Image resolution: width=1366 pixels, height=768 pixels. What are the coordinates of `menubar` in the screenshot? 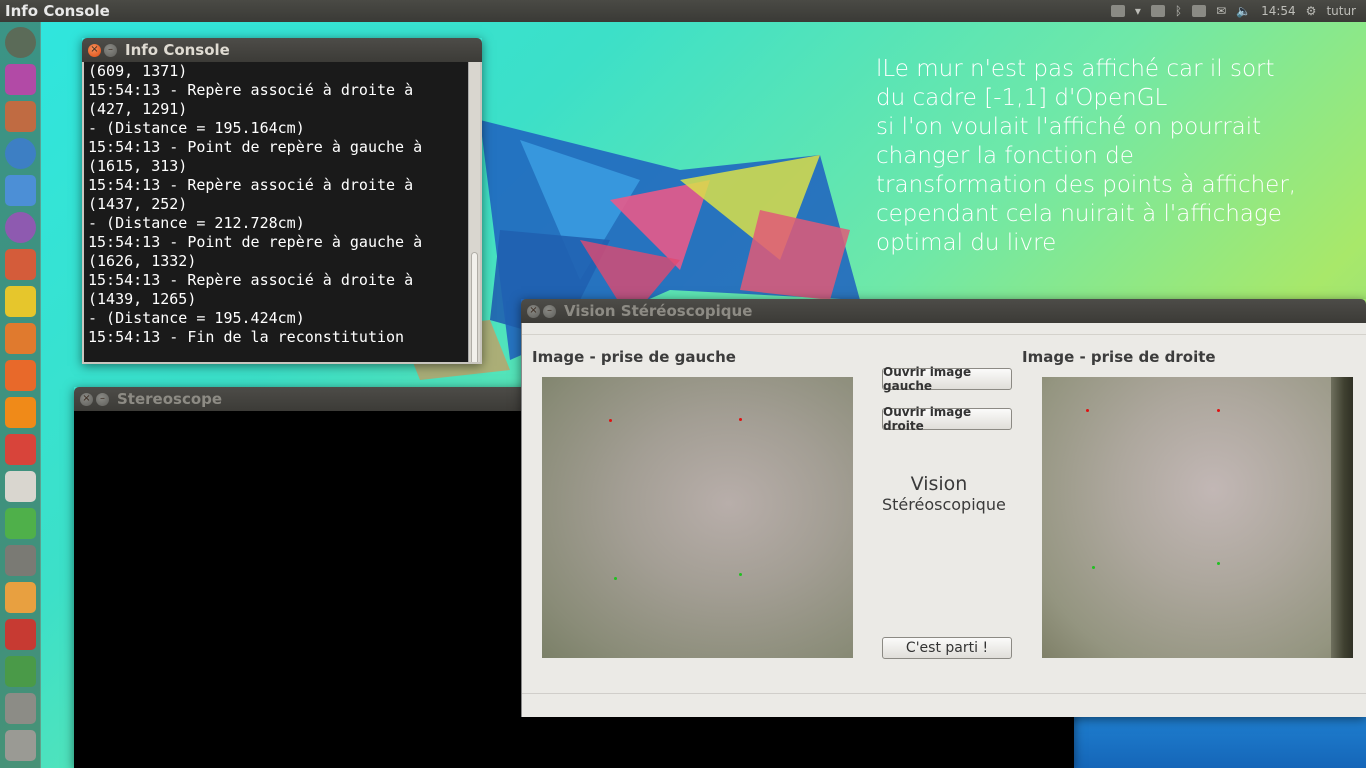 It's located at (944, 329).